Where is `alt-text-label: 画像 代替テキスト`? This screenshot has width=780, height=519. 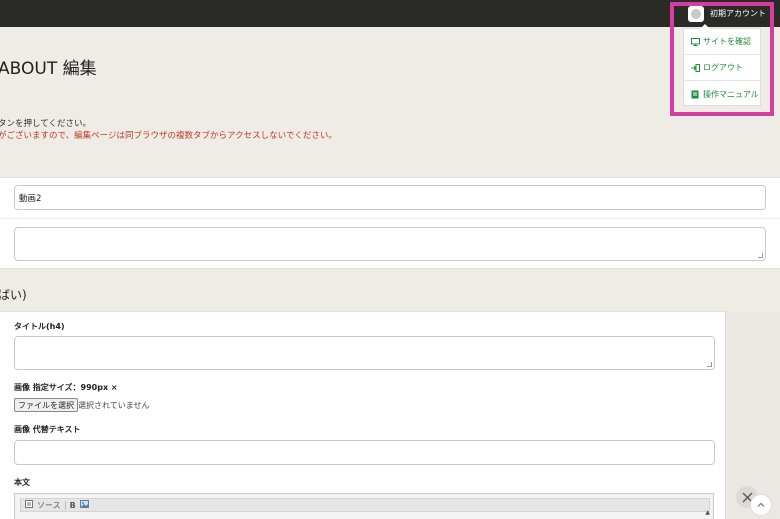
alt-text-label: 画像 代替テキスト is located at coordinates (47, 429).